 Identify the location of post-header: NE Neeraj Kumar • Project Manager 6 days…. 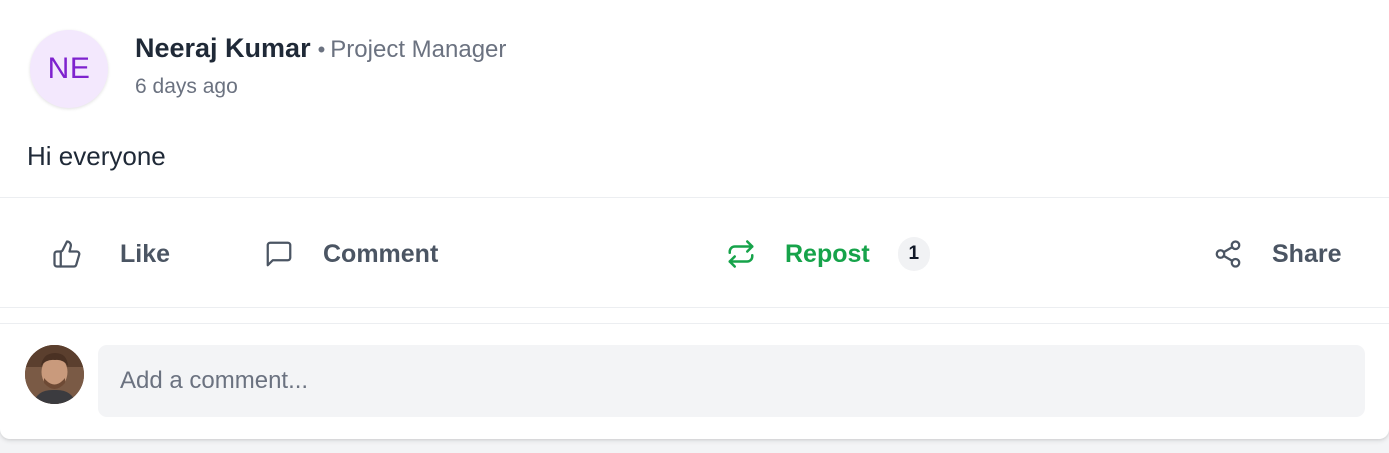
(268, 69).